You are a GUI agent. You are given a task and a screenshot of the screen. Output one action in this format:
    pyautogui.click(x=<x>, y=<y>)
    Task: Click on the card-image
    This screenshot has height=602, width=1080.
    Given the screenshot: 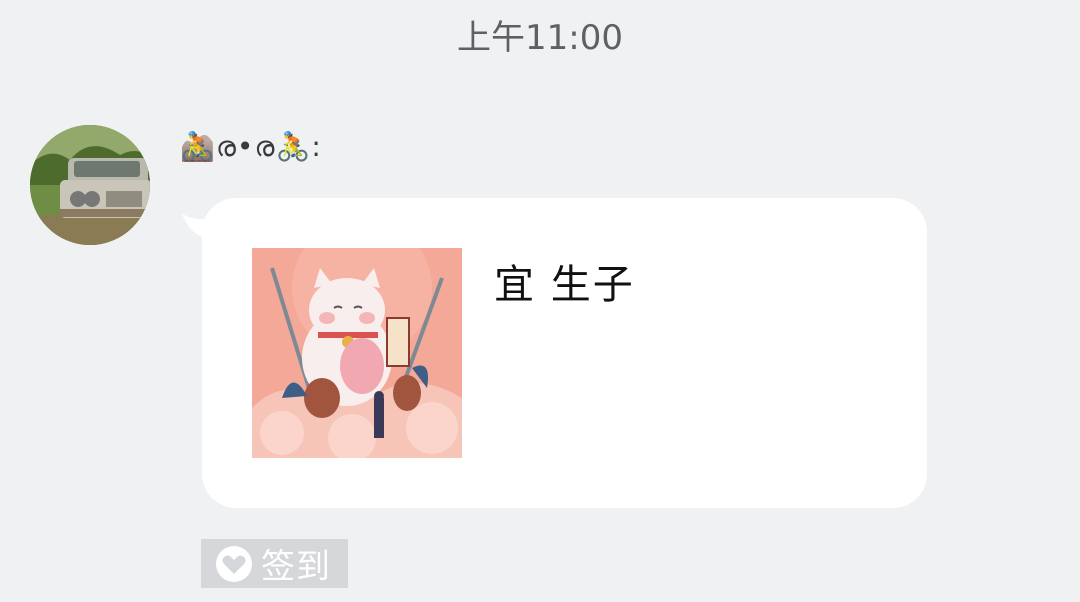 What is the action you would take?
    pyautogui.click(x=357, y=353)
    